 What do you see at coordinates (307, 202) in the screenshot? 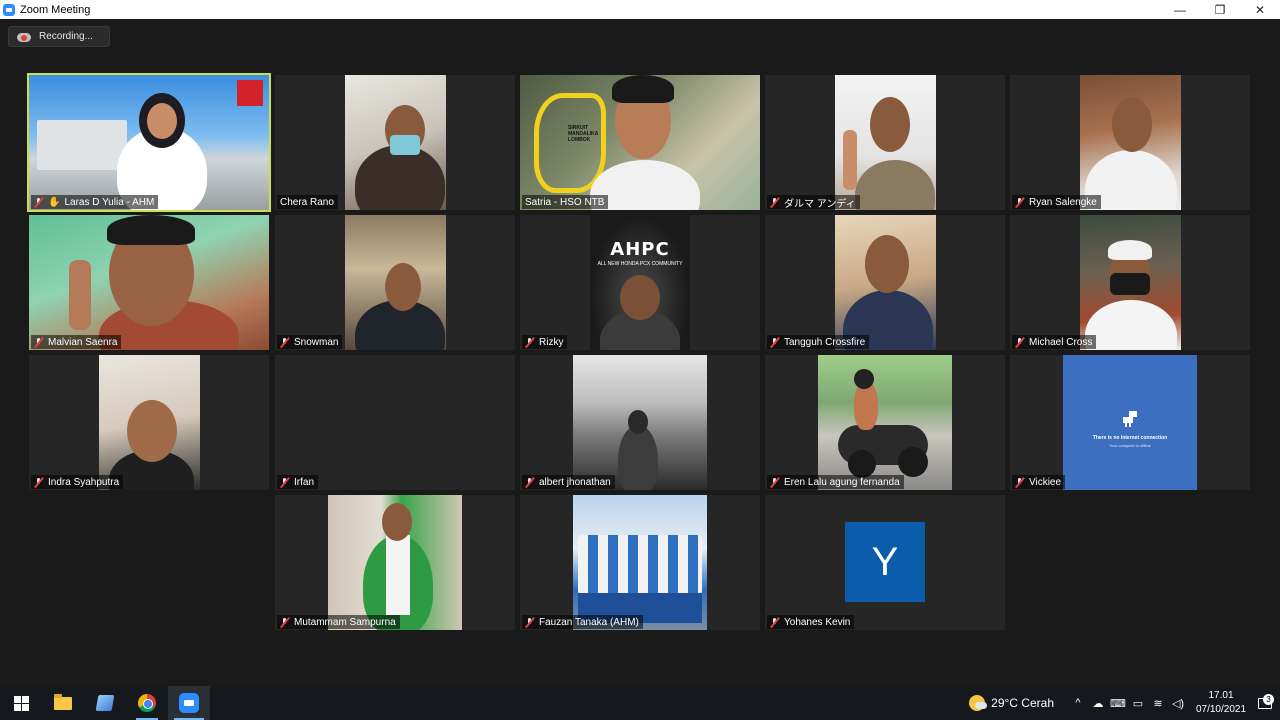
I see `participant-name-tag: Chera Rano` at bounding box center [307, 202].